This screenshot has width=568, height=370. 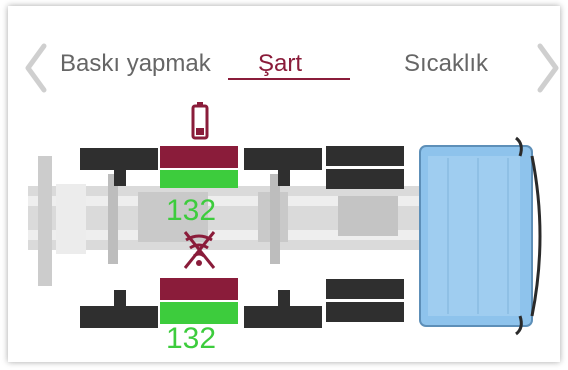 I want to click on tire-axle4-top-outer, so click(x=365, y=156).